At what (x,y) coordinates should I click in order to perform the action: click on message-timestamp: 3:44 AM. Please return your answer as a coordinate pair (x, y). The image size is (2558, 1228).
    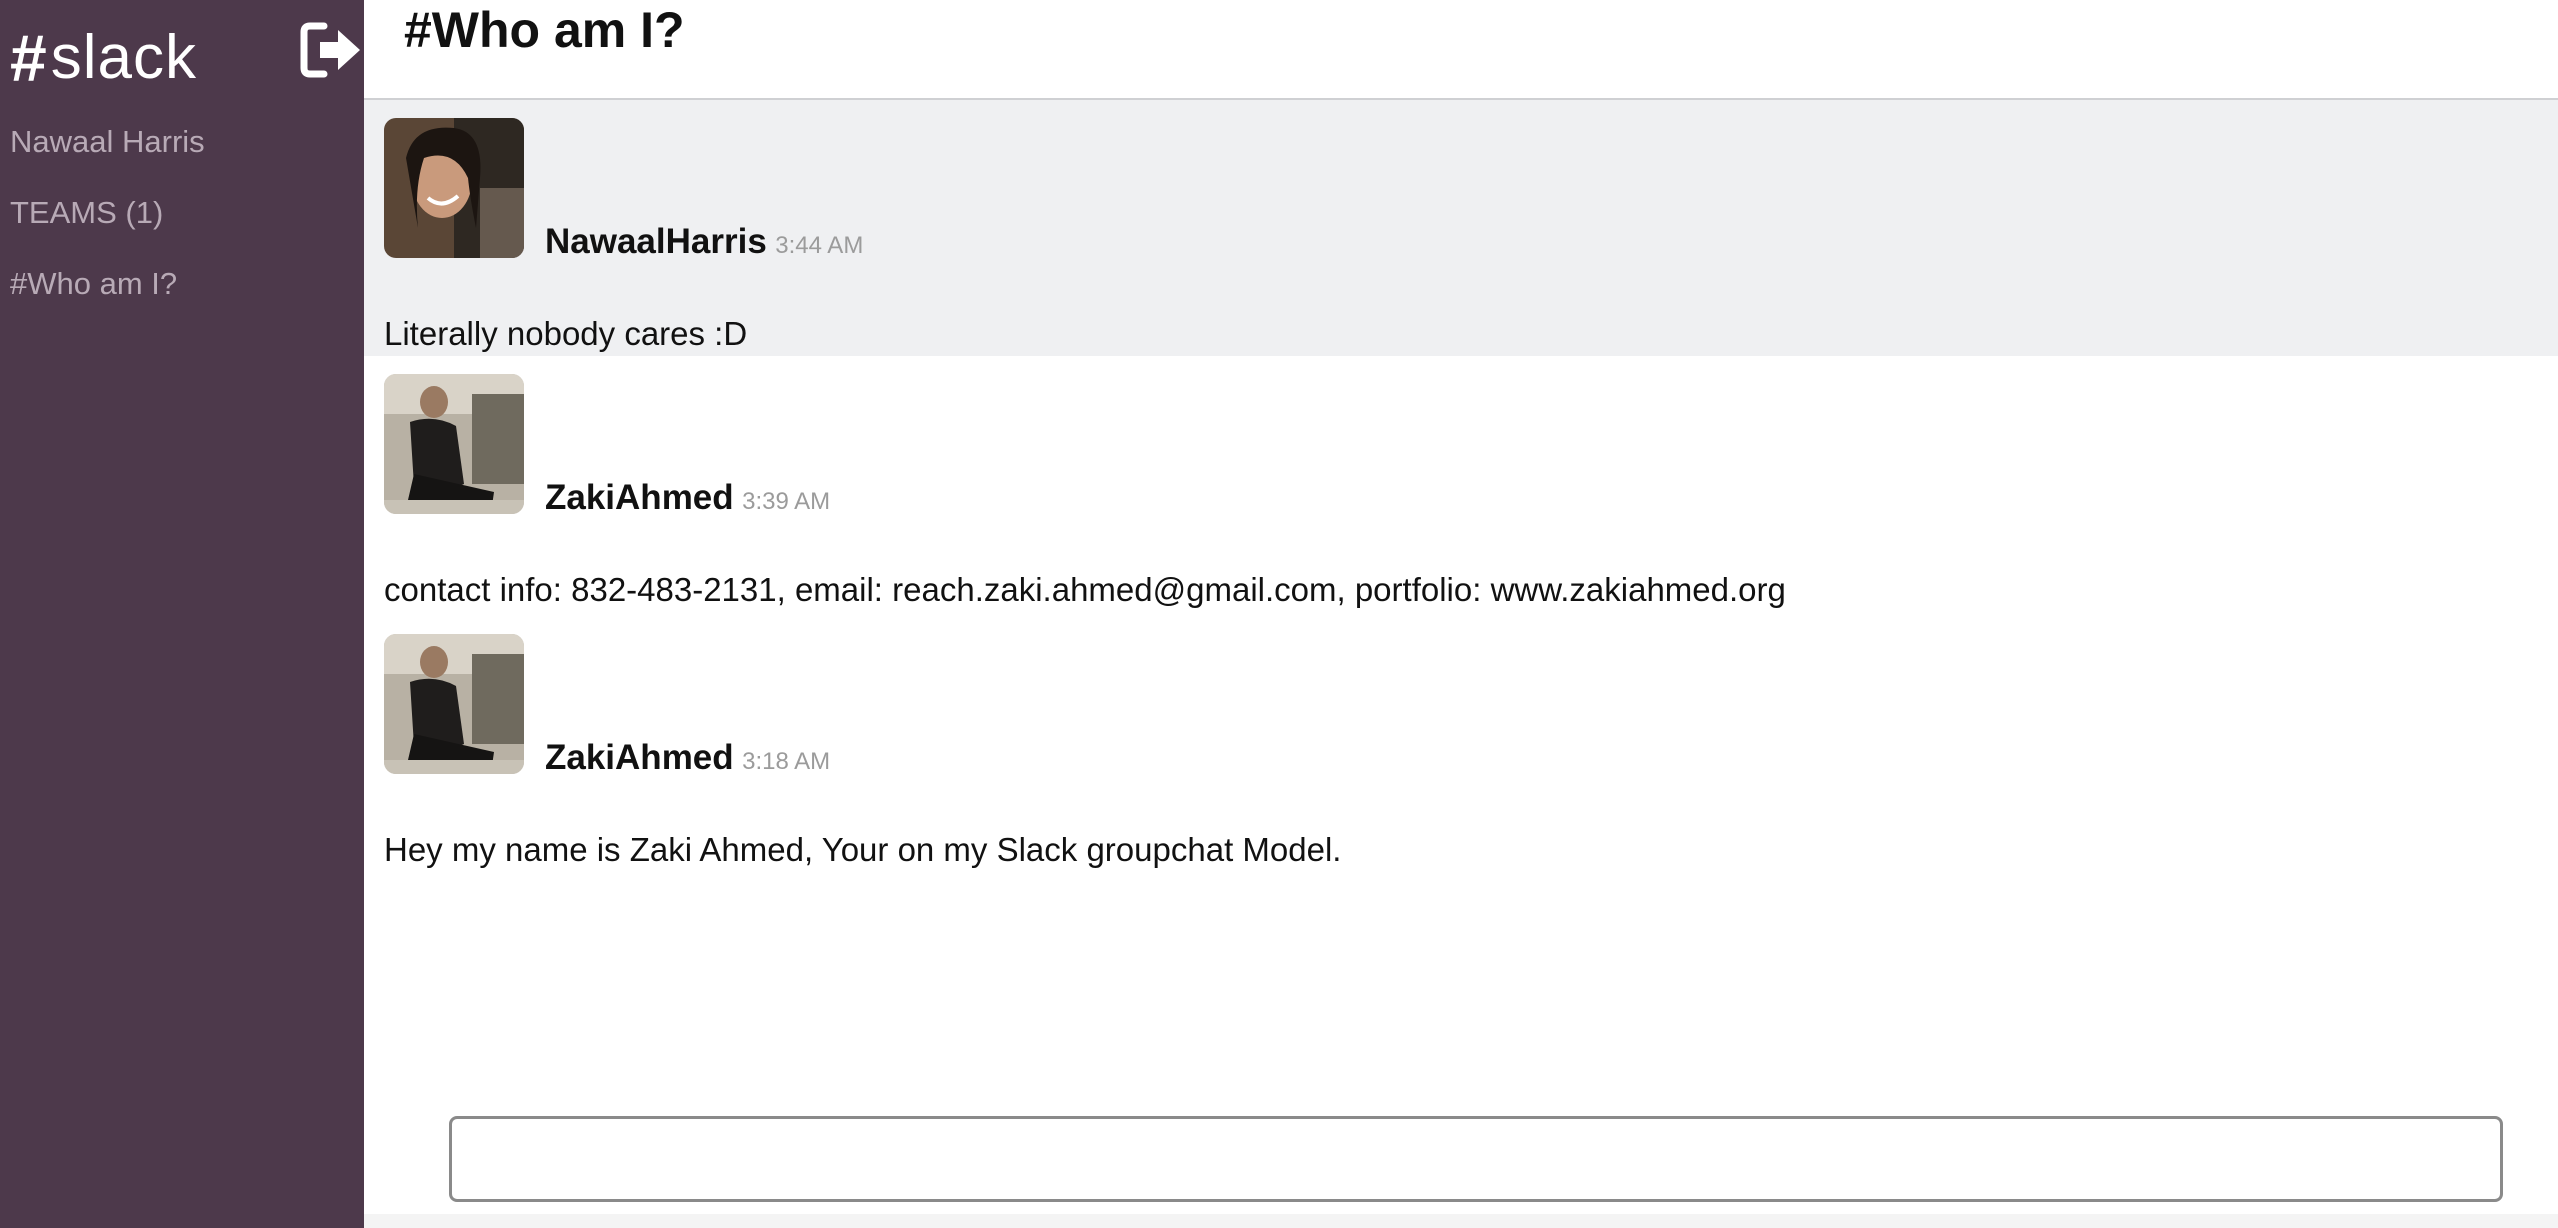
    Looking at the image, I should click on (819, 245).